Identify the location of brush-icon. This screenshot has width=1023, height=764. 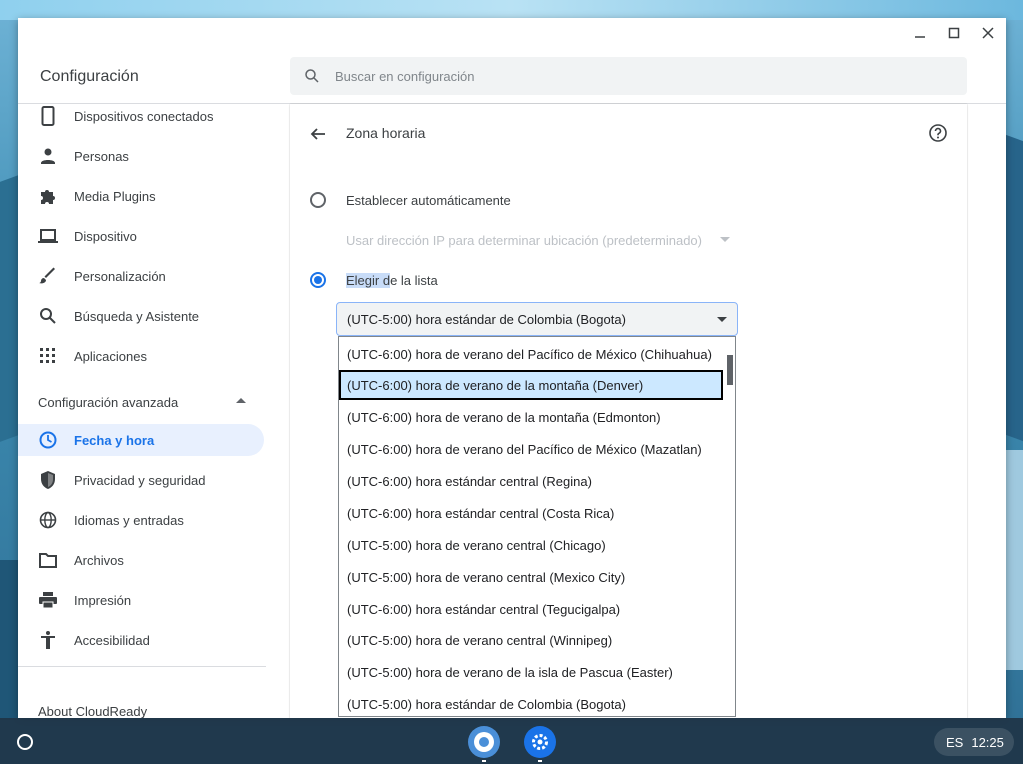
(48, 276).